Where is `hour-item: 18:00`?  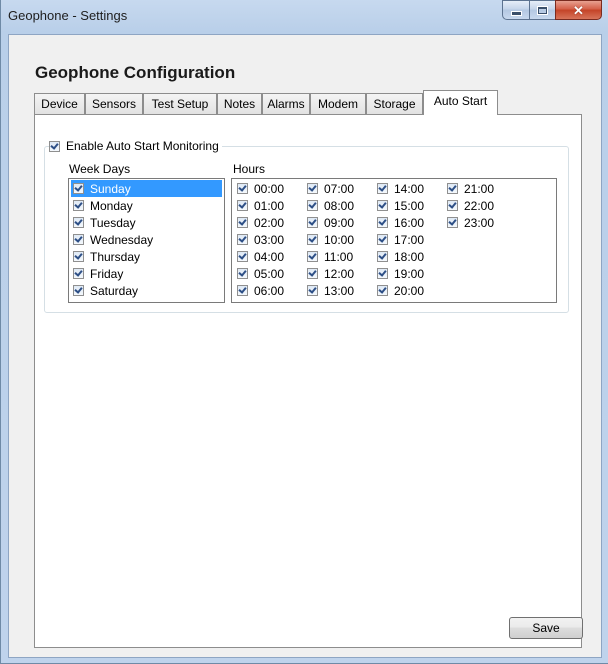 hour-item: 18:00 is located at coordinates (399, 256).